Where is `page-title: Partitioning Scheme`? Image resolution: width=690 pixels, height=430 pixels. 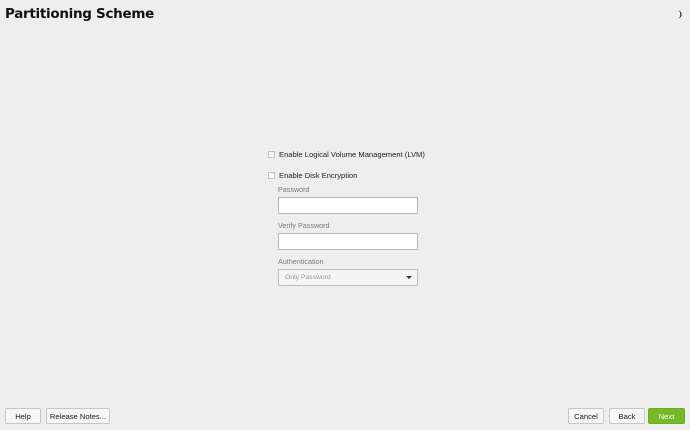
page-title: Partitioning Scheme is located at coordinates (79, 14).